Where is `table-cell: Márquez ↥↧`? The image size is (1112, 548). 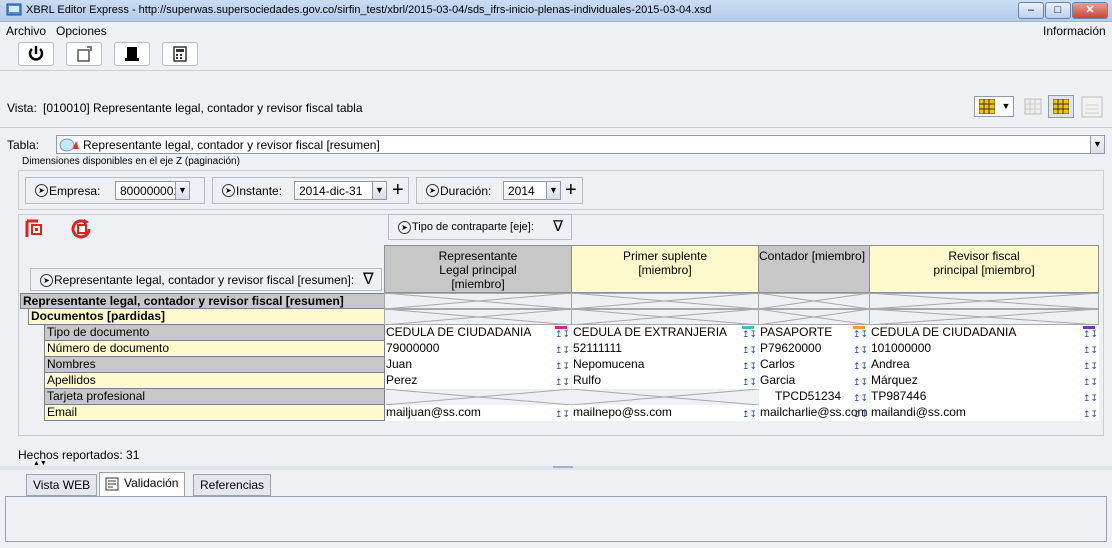
table-cell: Márquez ↥↧ is located at coordinates (984, 381).